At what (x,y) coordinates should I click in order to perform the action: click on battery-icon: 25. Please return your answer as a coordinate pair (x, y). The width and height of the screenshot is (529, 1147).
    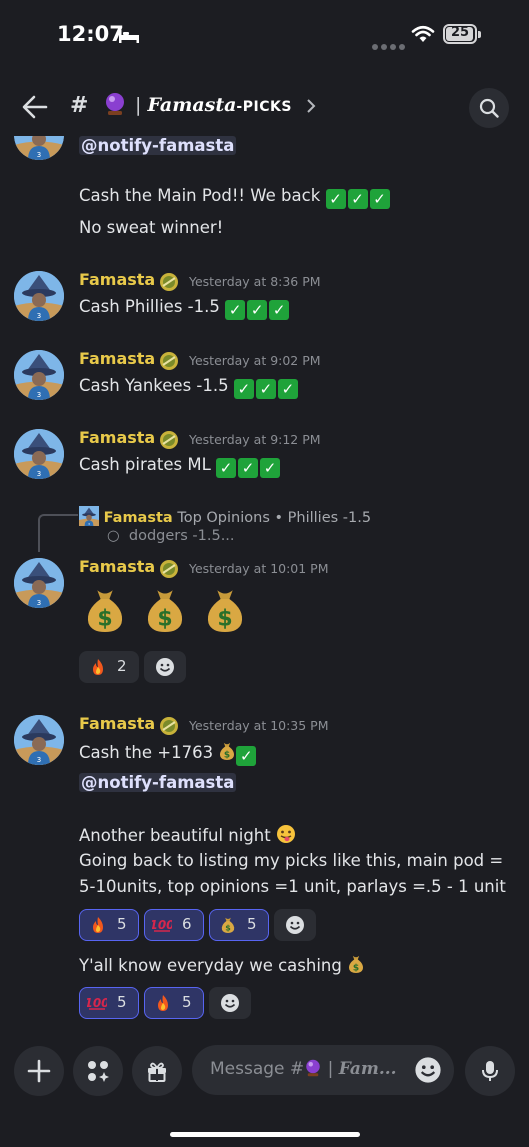
    Looking at the image, I should click on (460, 34).